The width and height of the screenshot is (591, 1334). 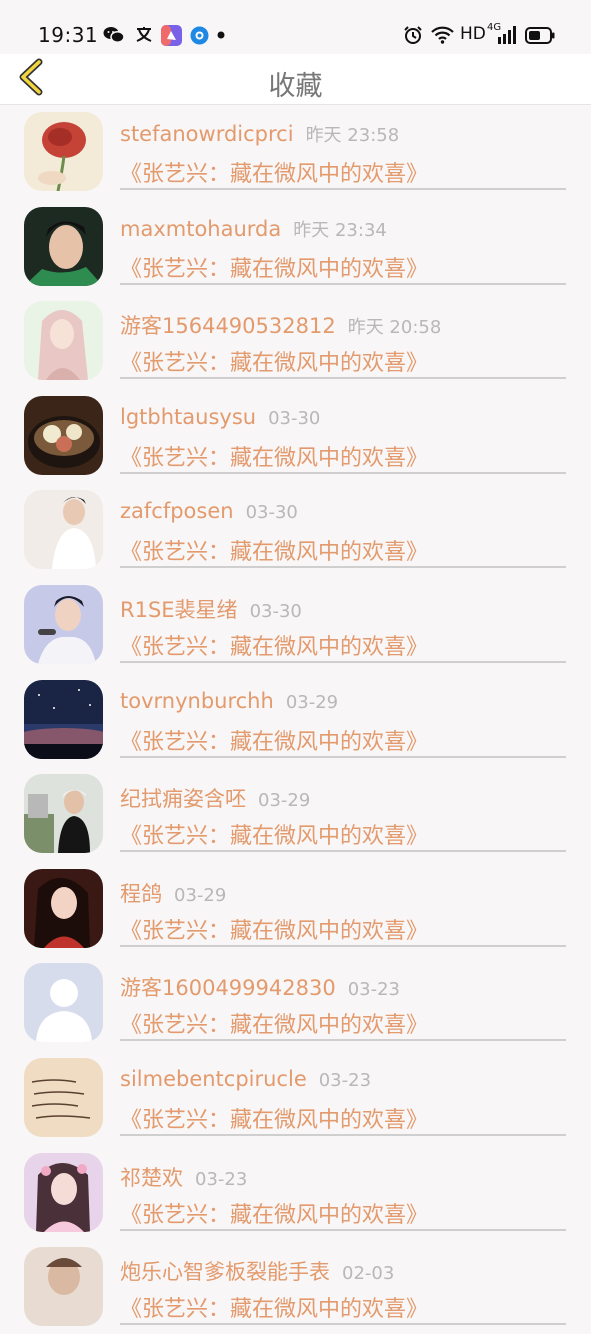 I want to click on list-item: zafcfposen 03-30 《张艺兴：藏在微风中的欢喜》, so click(x=295, y=529).